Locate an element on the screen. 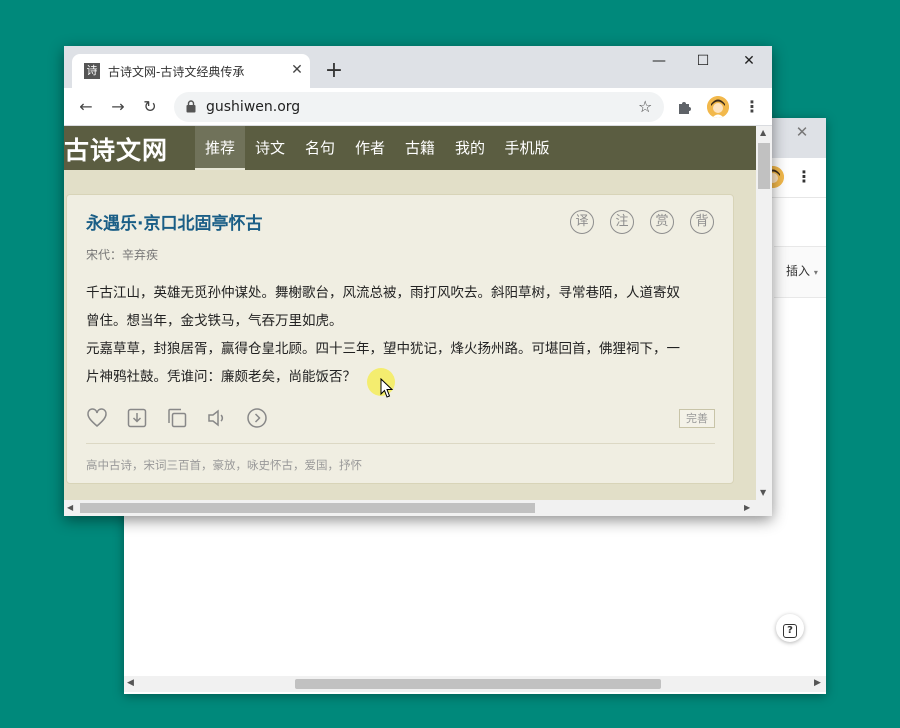 The height and width of the screenshot is (728, 900). browser-toolbar: ← → ↻ gushiwen.org ☆ ⋮ is located at coordinates (418, 107).